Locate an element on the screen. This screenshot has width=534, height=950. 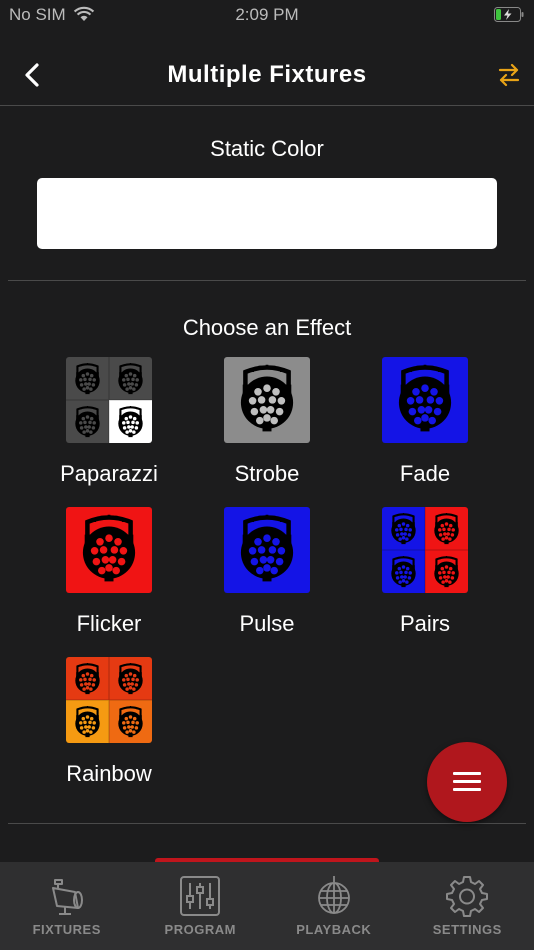
effect-pairs: Pairs is located at coordinates (425, 577).